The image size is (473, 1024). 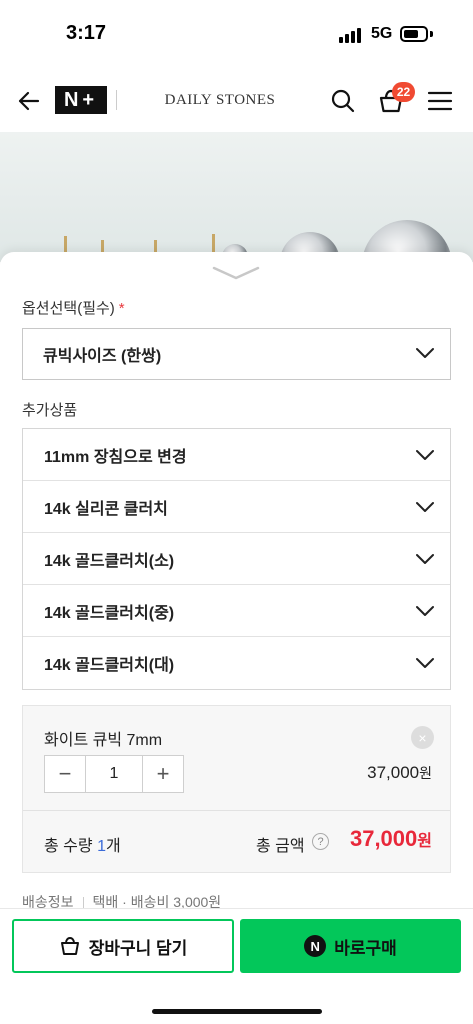 I want to click on bottom-action-bar: 장바구니 담기 N 바로구매, so click(x=236, y=966).